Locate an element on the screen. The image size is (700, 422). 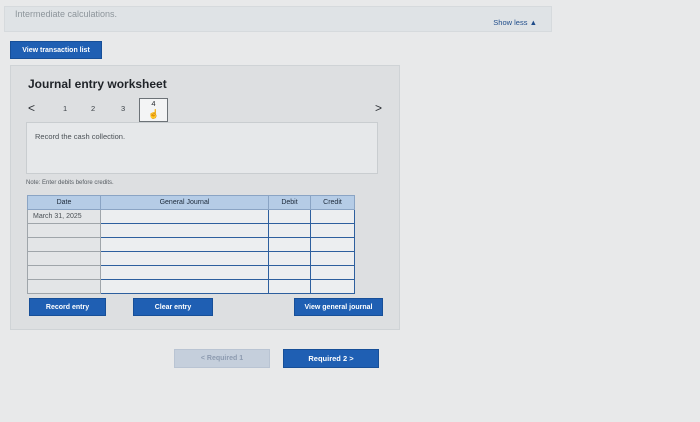
record-entry-button: Record entry is located at coordinates (67, 307).